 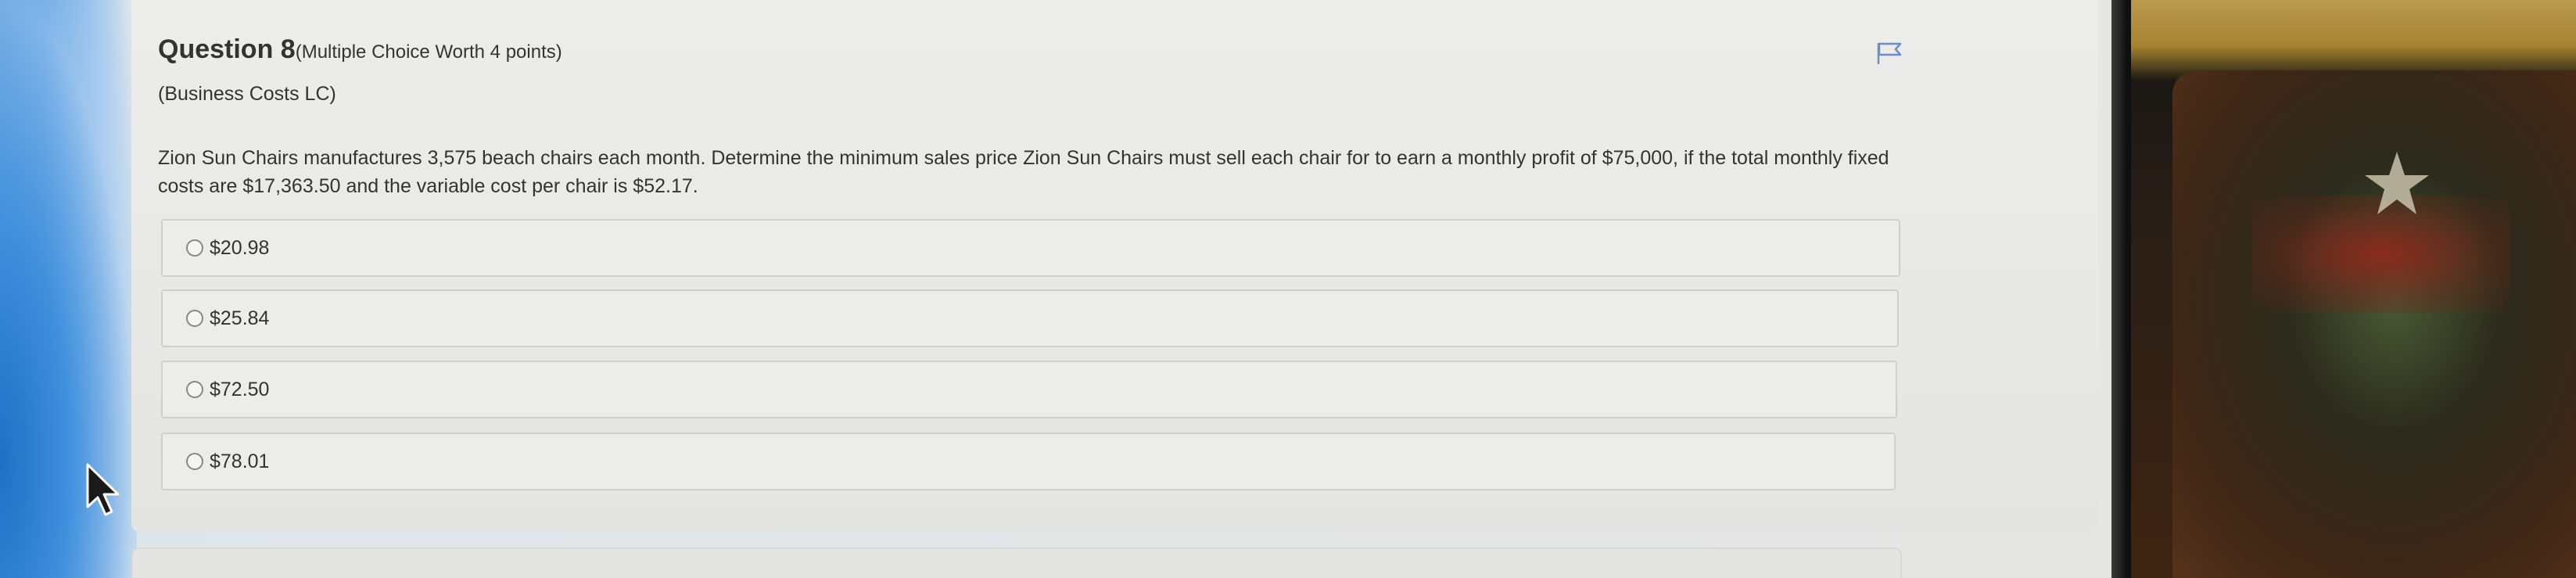 I want to click on question-number: Question 8, so click(x=227, y=49).